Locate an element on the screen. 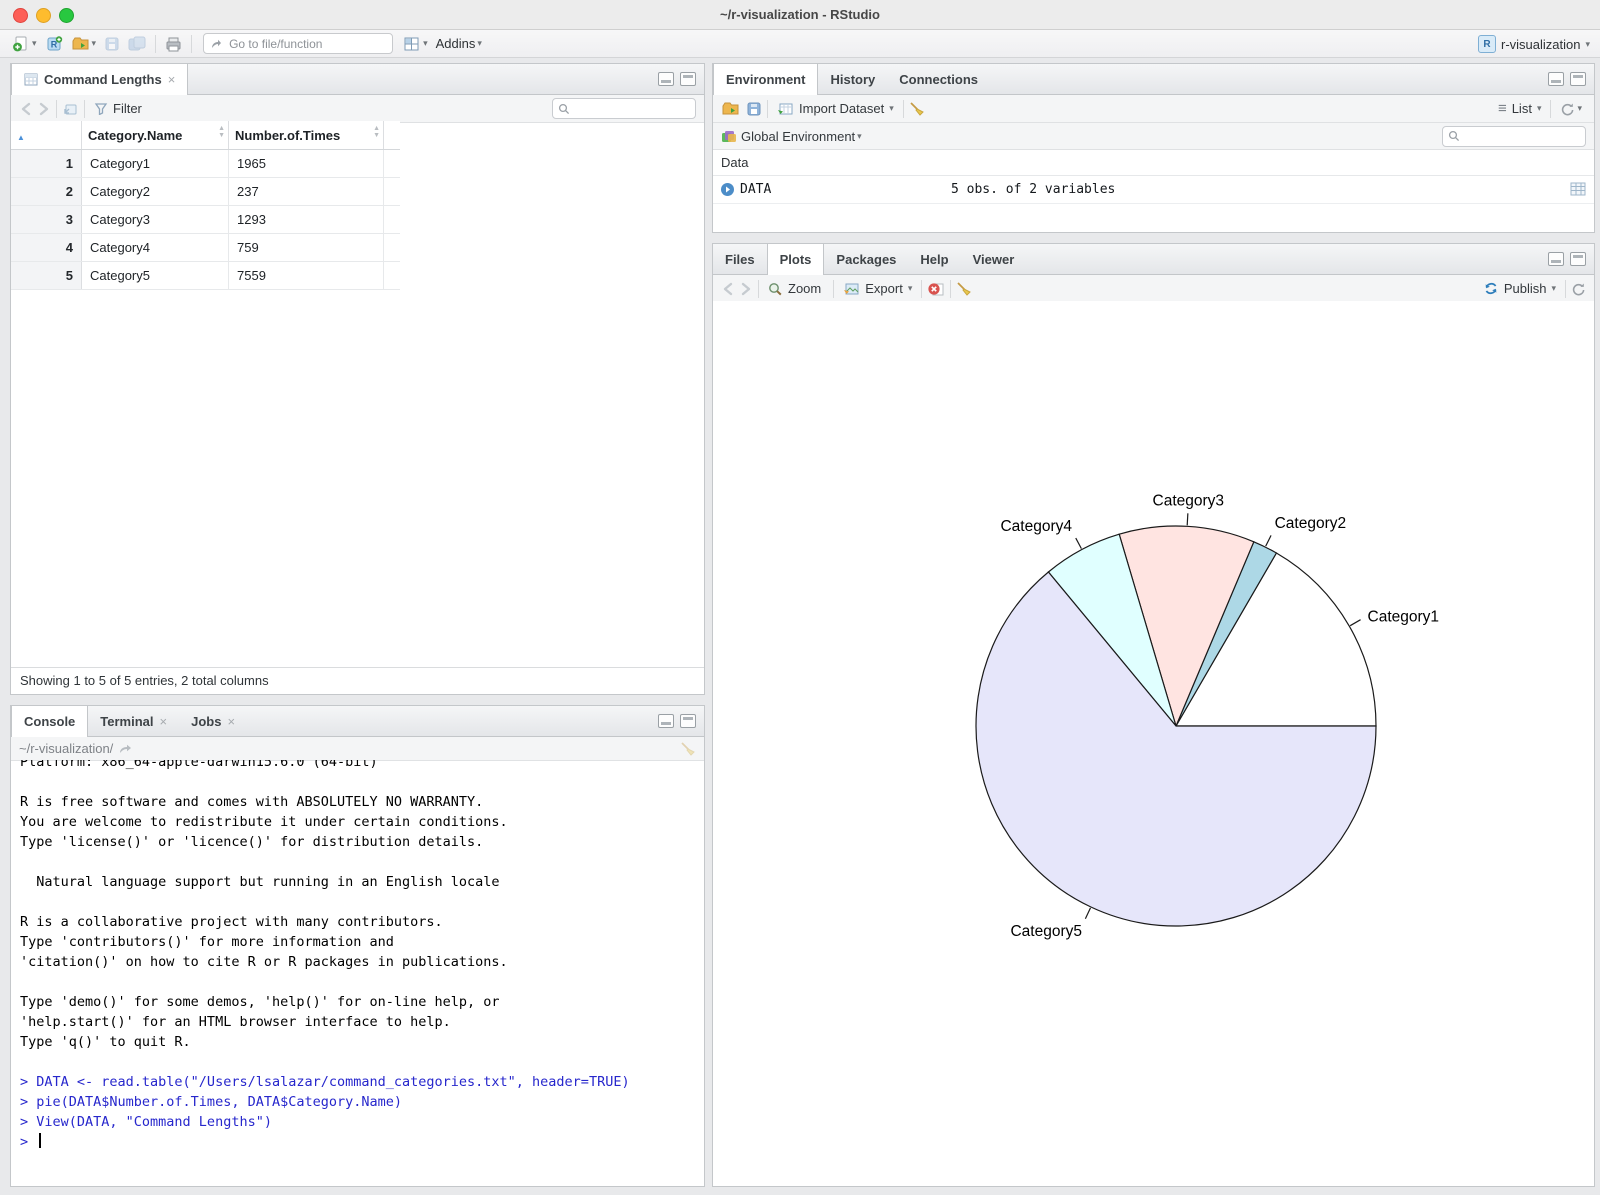 The image size is (1600, 1195). pie-label-Category2: Category2 is located at coordinates (1311, 523).